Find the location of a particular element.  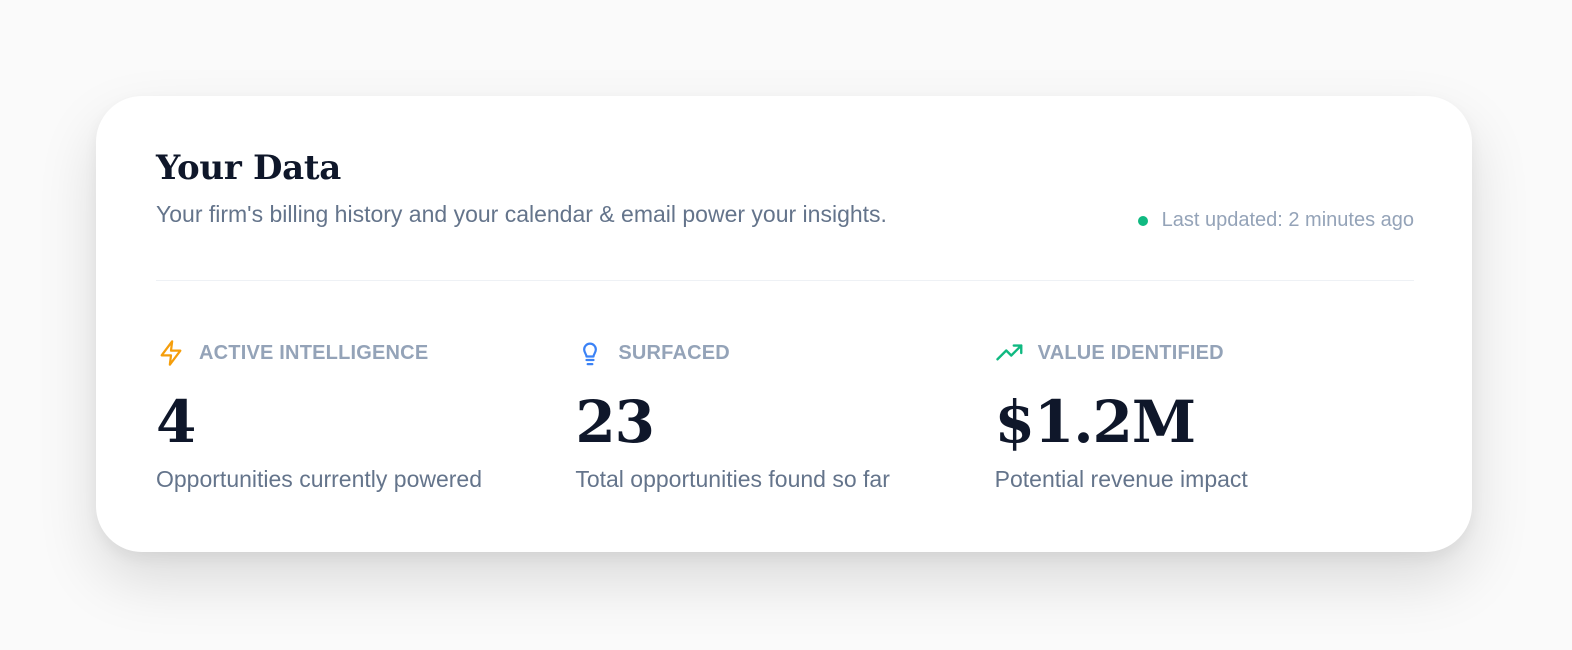

status-dot-icon is located at coordinates (1142, 220).